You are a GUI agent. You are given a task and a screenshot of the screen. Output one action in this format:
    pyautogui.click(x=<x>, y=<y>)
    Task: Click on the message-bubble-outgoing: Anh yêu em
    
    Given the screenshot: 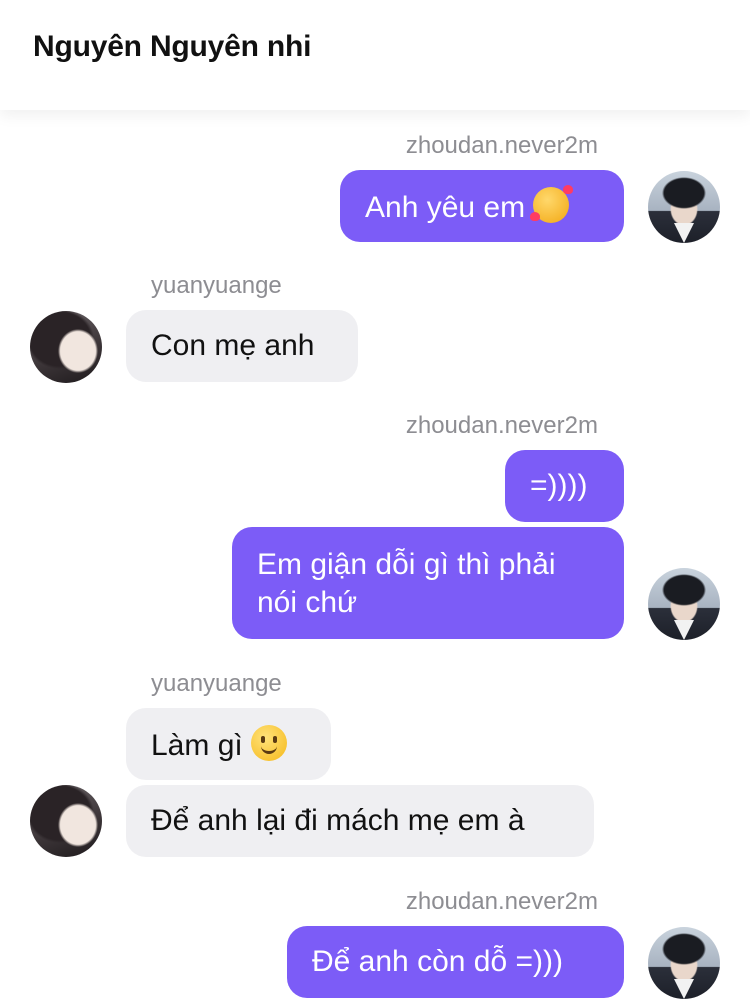 What is the action you would take?
    pyautogui.click(x=482, y=206)
    